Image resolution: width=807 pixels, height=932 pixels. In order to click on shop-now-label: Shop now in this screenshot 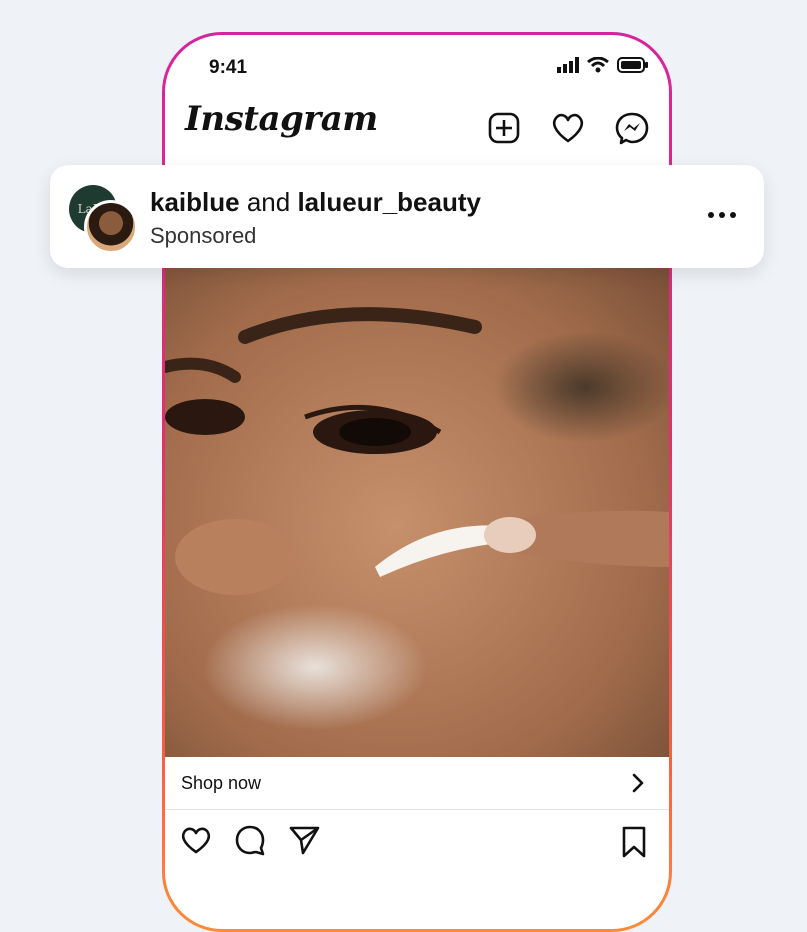, I will do `click(221, 783)`.